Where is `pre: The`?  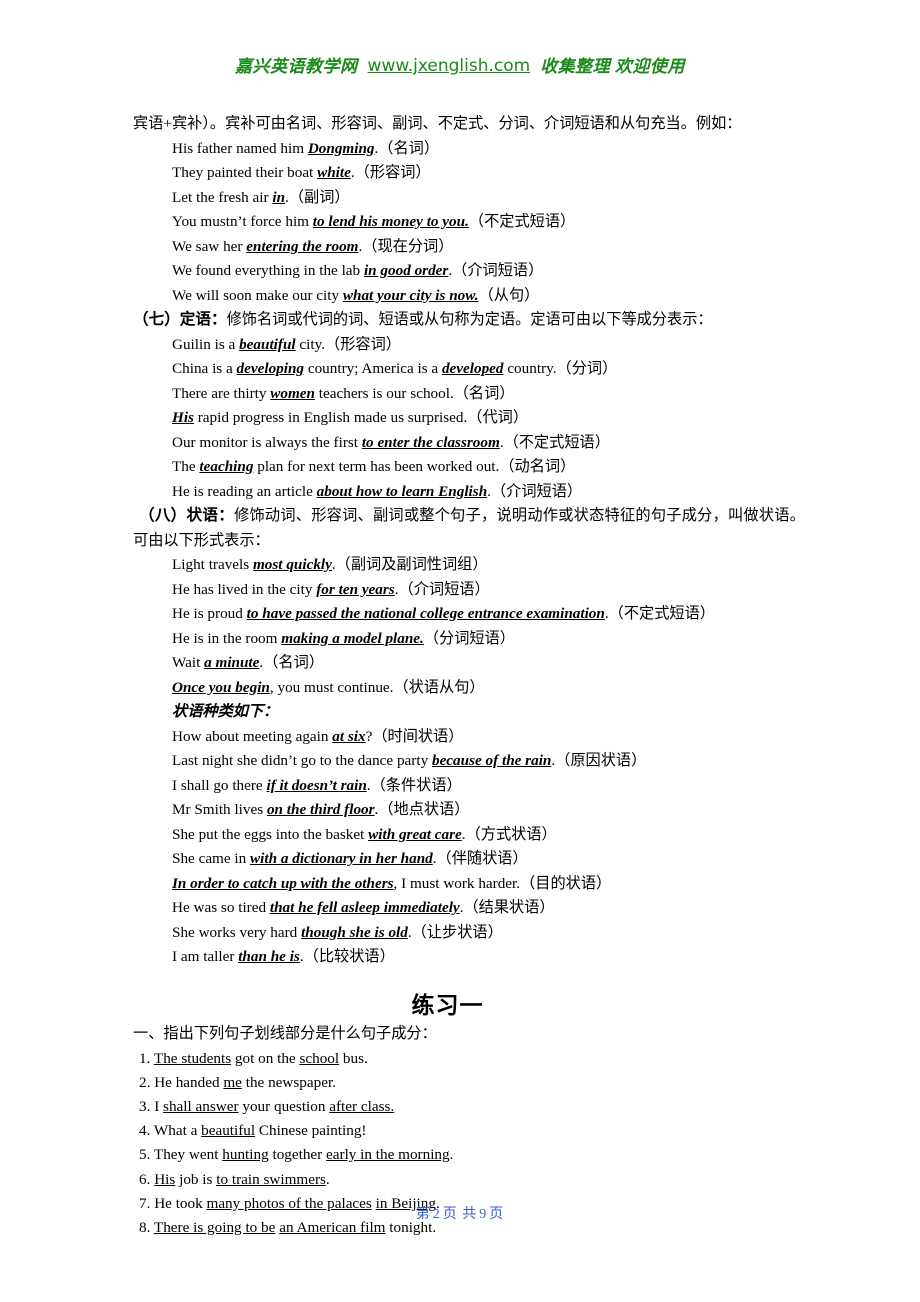
pre: The is located at coordinates (186, 466).